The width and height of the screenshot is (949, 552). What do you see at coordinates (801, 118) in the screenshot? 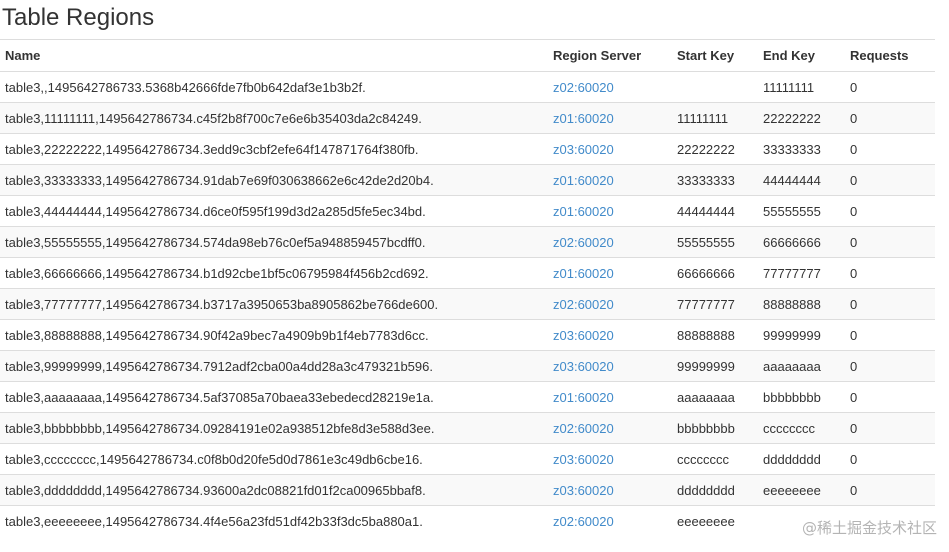
I see `end-key-cell: 22222222` at bounding box center [801, 118].